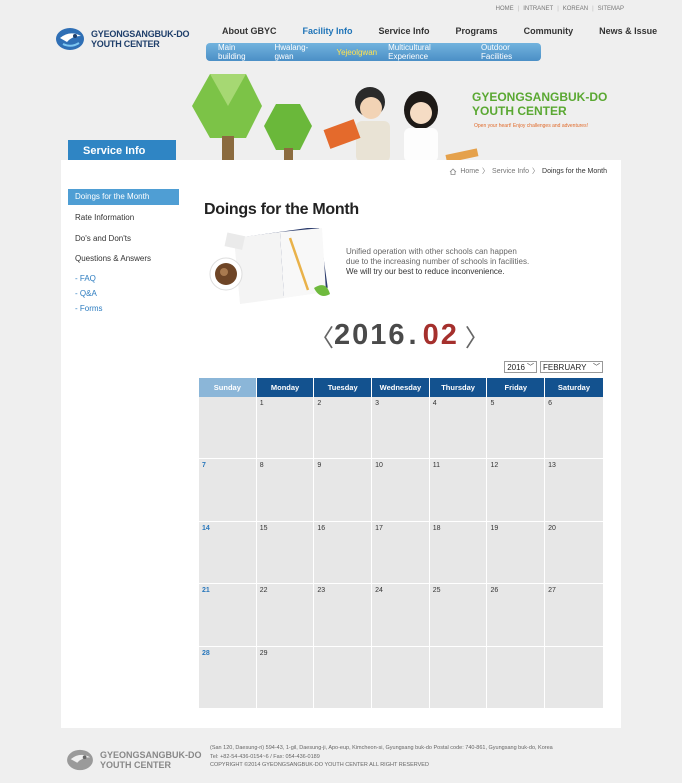 The image size is (682, 783). What do you see at coordinates (574, 490) in the screenshot?
I see `calendar-day-cell: 13` at bounding box center [574, 490].